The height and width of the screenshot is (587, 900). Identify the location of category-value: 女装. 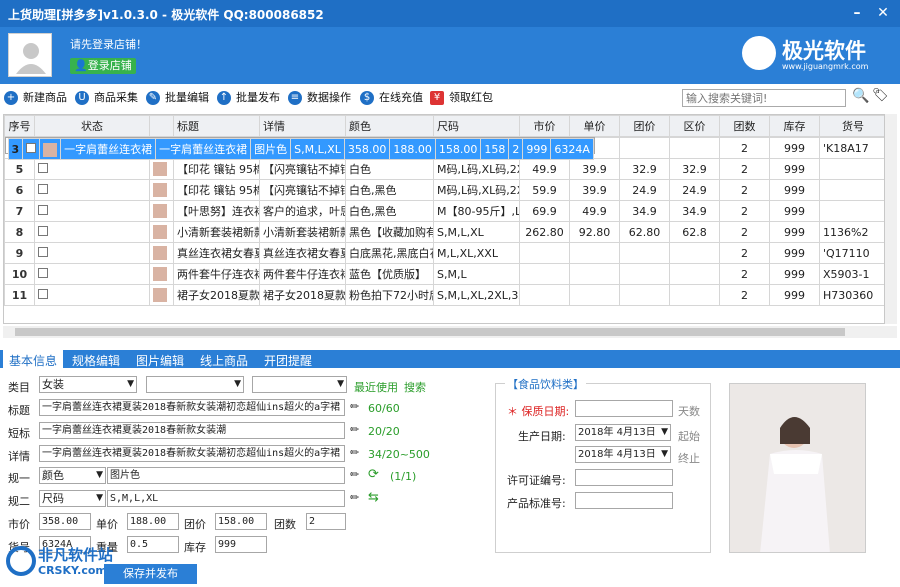
(53, 384).